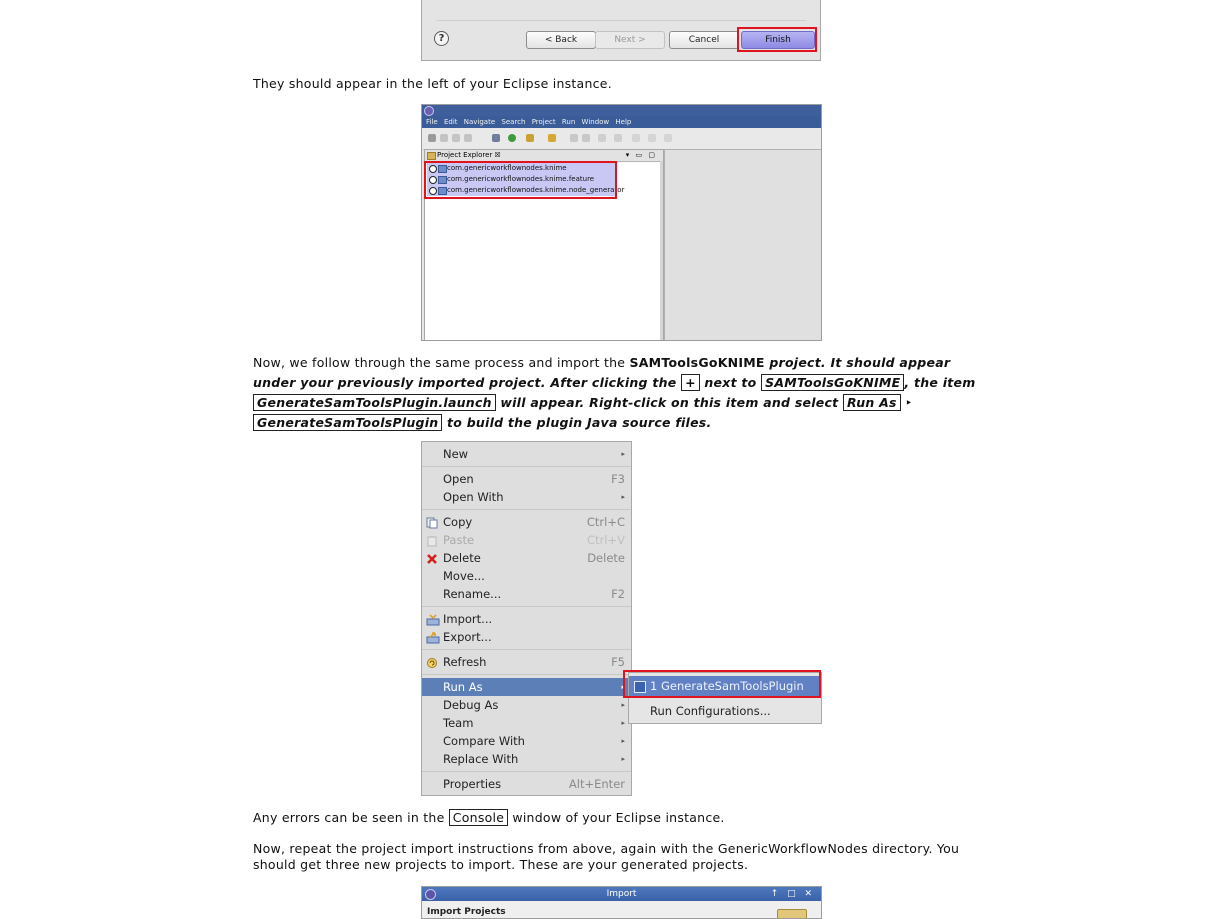  I want to click on open-type-icon, so click(552, 138).